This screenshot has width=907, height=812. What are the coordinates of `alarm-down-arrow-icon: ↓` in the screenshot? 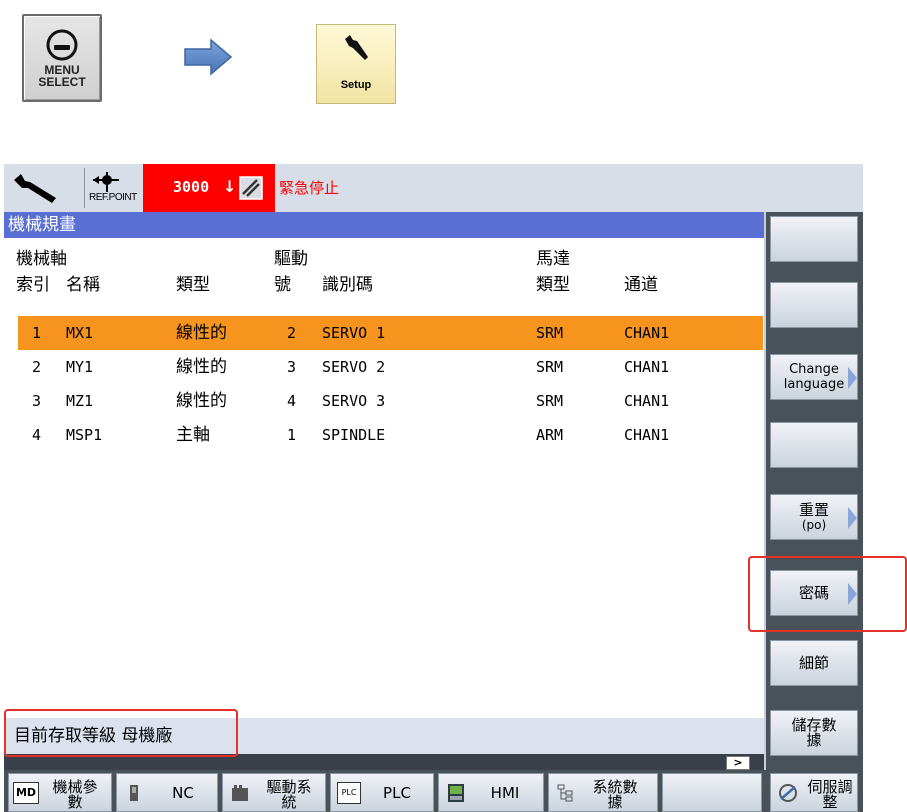 It's located at (230, 186).